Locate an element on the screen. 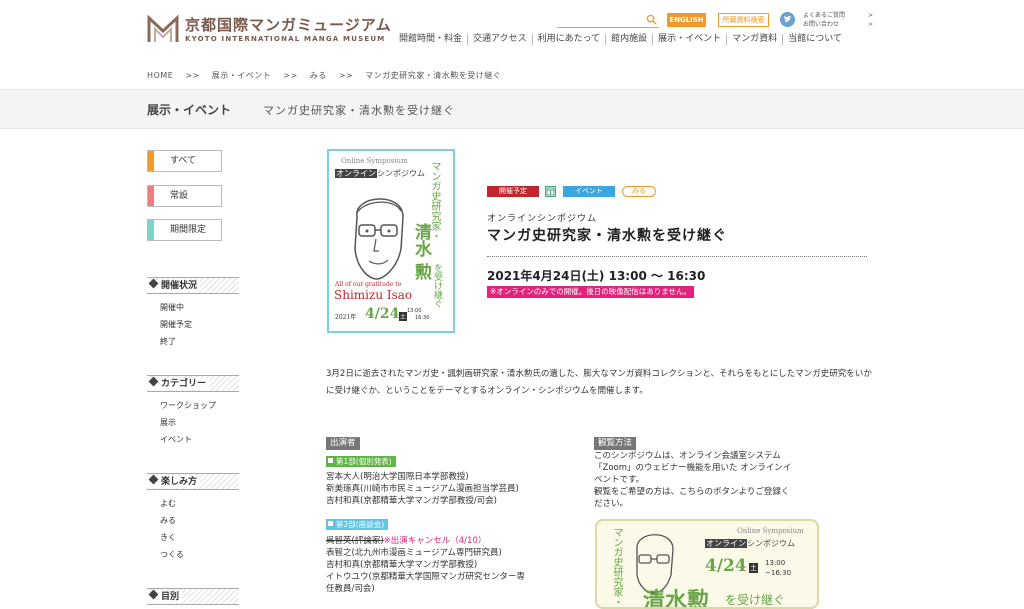 This screenshot has height=609, width=1024. event-kicker: オンラインシンポジウム is located at coordinates (542, 219).